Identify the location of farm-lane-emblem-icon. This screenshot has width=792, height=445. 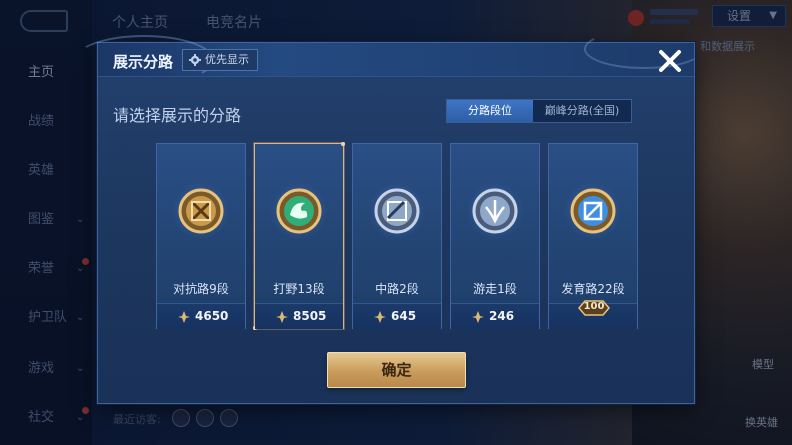
(593, 211).